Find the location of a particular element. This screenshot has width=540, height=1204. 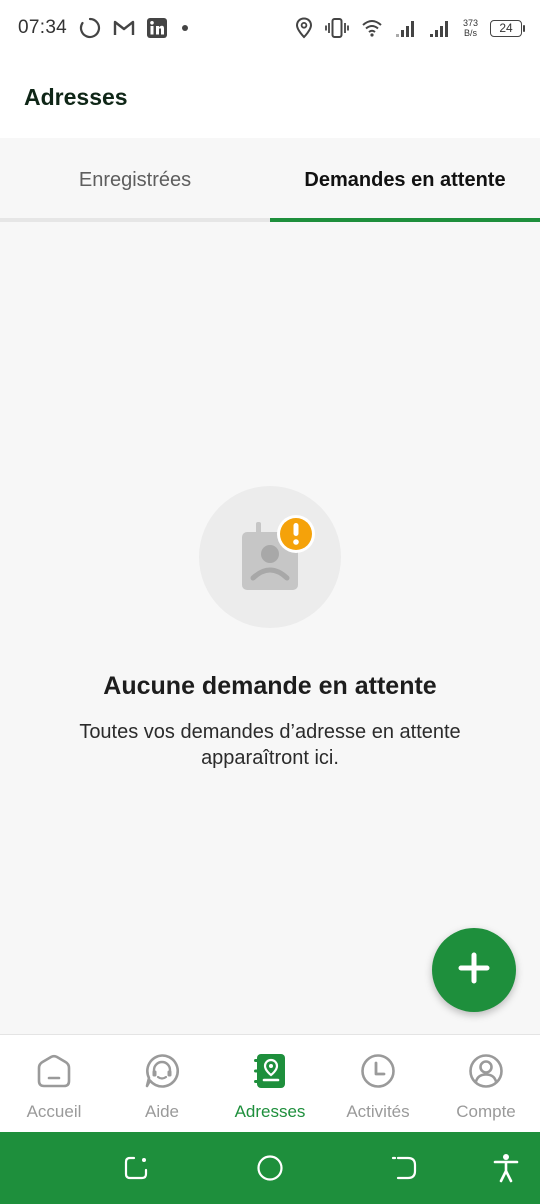

plus-icon is located at coordinates (474, 970).